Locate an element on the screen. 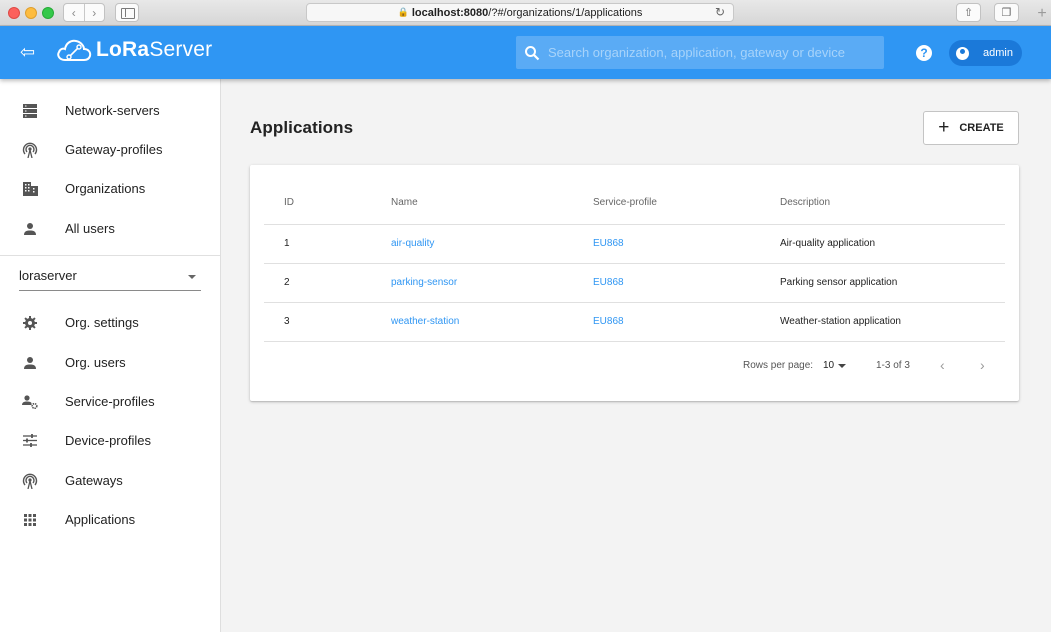  search-box is located at coordinates (700, 52).